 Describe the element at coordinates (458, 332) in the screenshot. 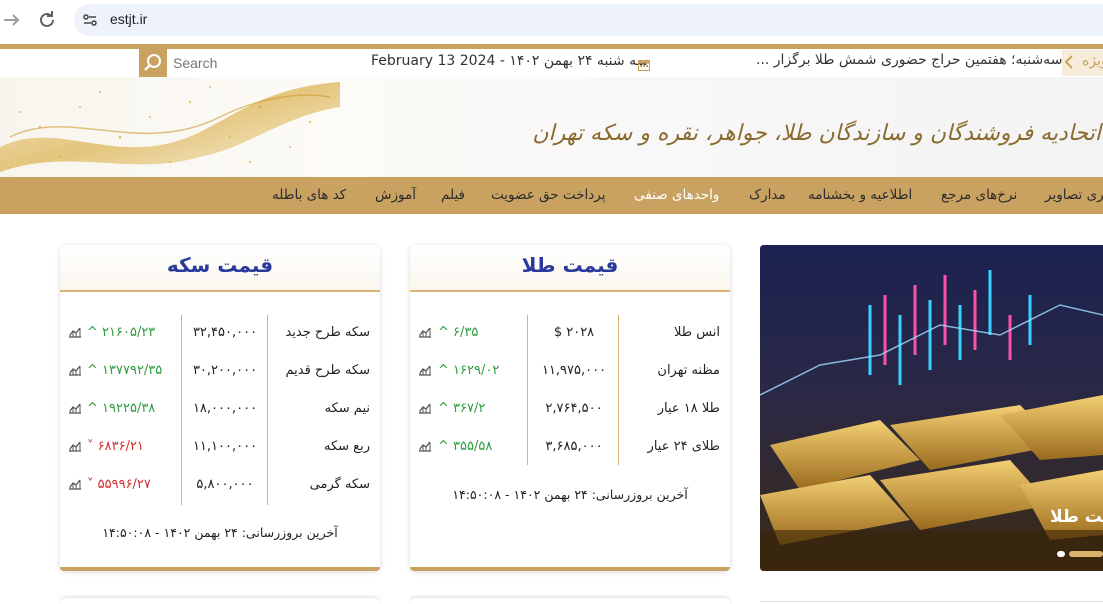

I see `item-change: ۶/۳۵ ^` at that location.